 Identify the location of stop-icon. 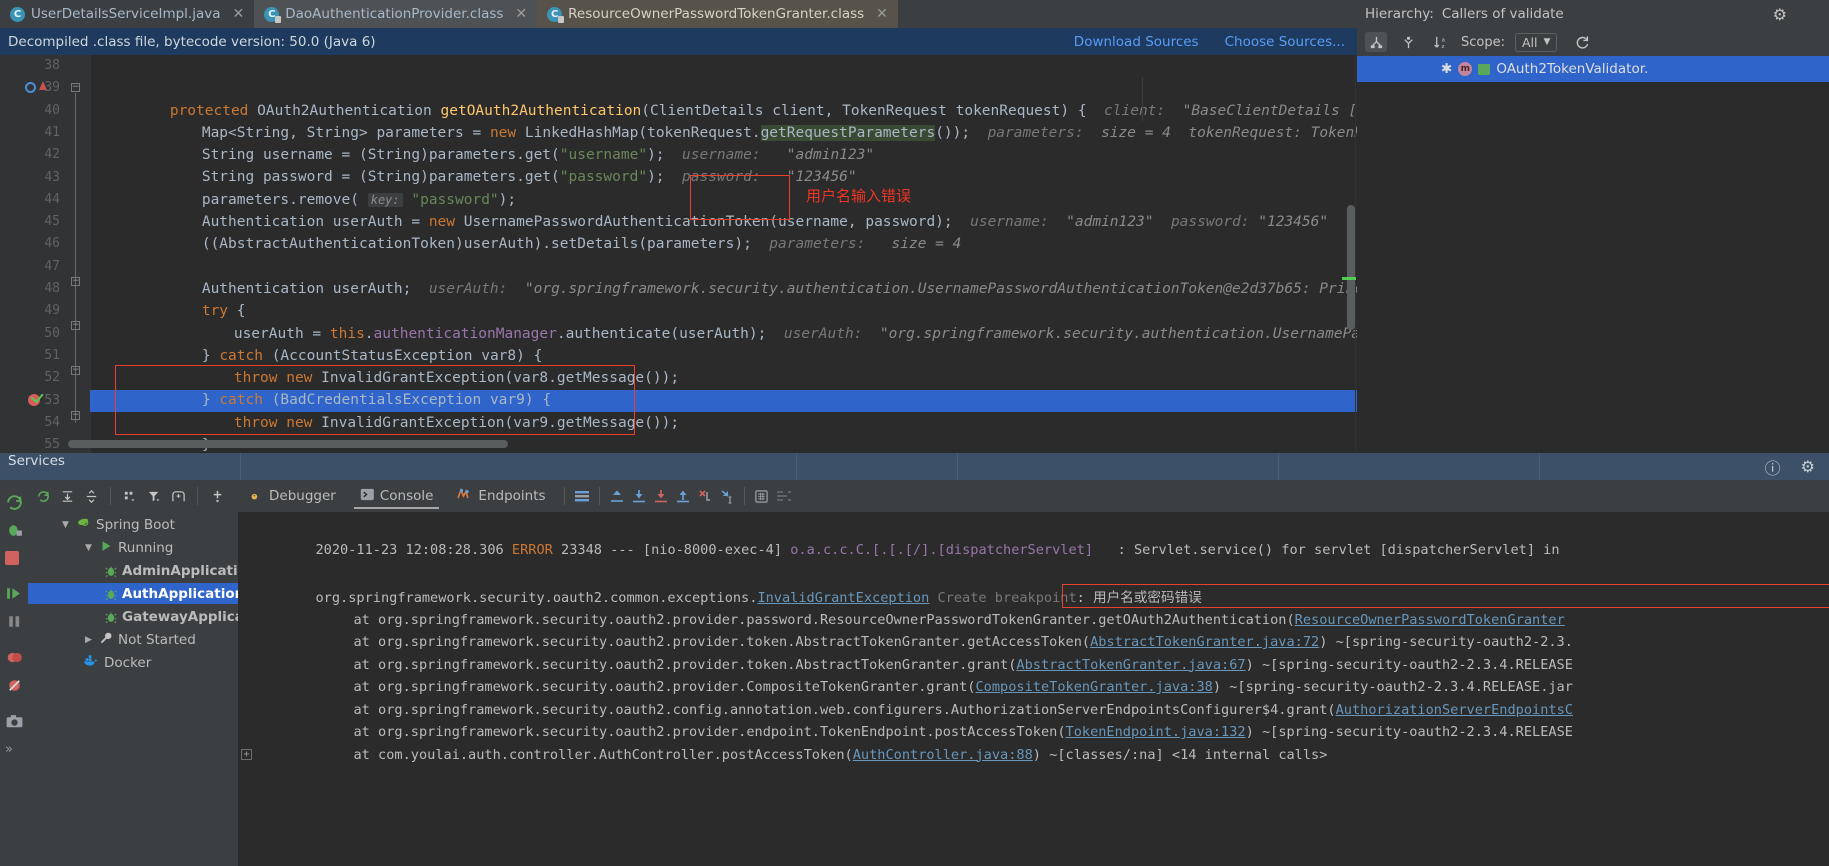
(14, 558).